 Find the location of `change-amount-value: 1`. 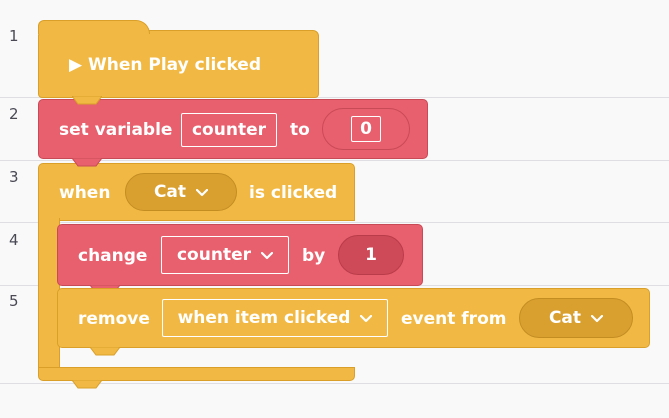

change-amount-value: 1 is located at coordinates (371, 255).